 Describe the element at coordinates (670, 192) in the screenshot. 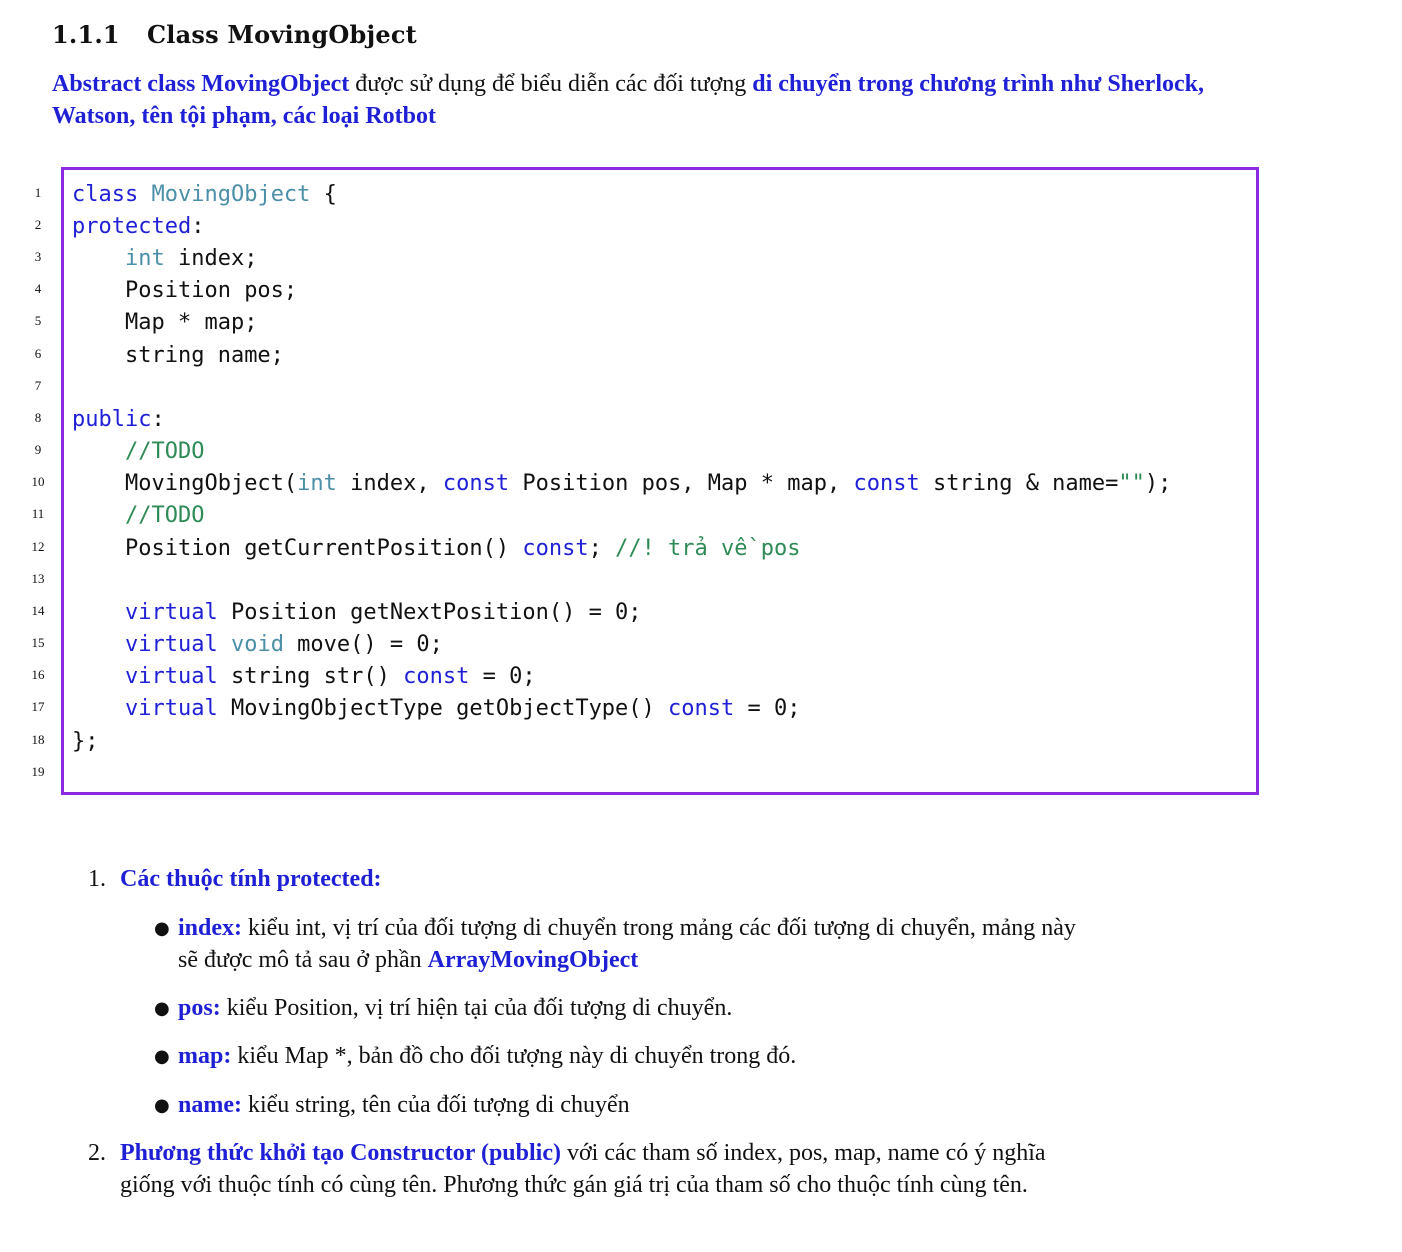

I see `code-line: 1 class MovingObject {` at that location.